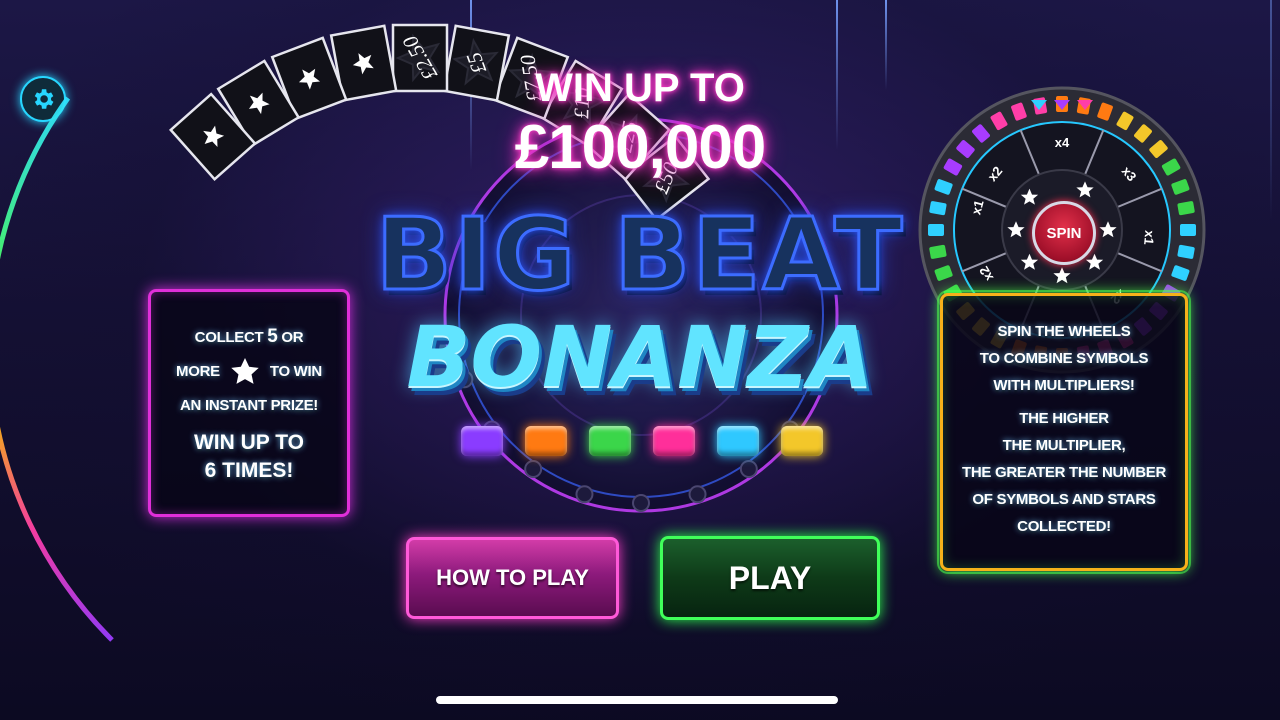 The image size is (1280, 720). What do you see at coordinates (1064, 472) in the screenshot?
I see `info-line: THE GREATER THE NUMBER` at bounding box center [1064, 472].